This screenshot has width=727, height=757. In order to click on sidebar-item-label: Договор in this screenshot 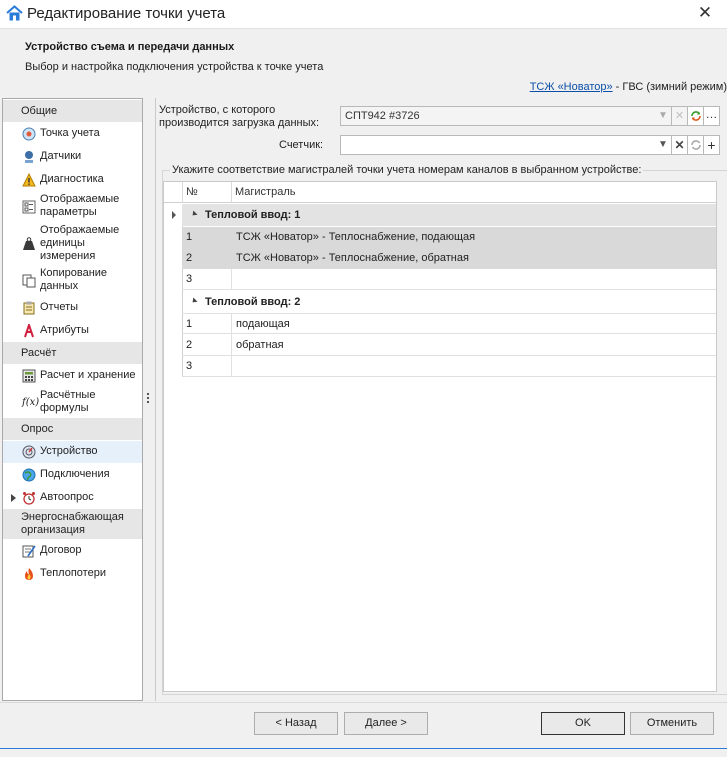, I will do `click(61, 550)`.